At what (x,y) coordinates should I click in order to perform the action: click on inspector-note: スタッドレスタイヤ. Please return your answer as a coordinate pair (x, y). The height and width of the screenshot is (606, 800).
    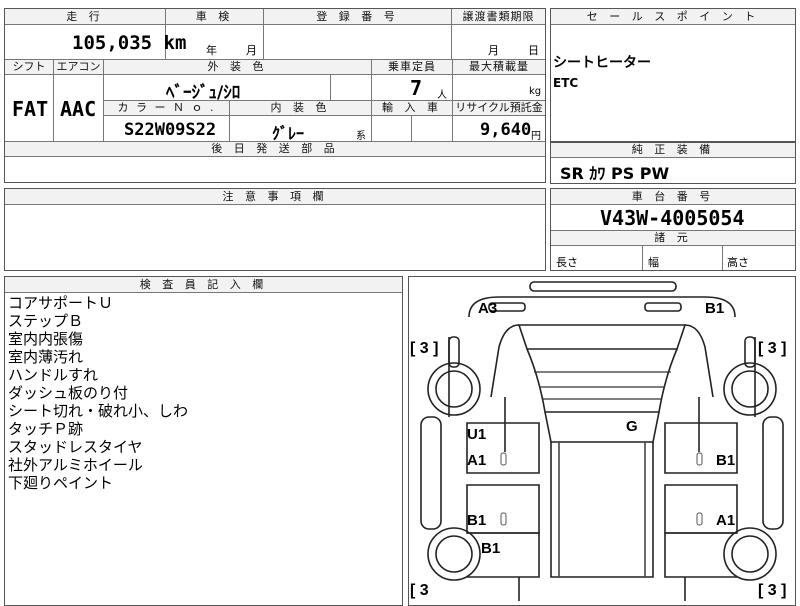
    Looking at the image, I should click on (75, 447).